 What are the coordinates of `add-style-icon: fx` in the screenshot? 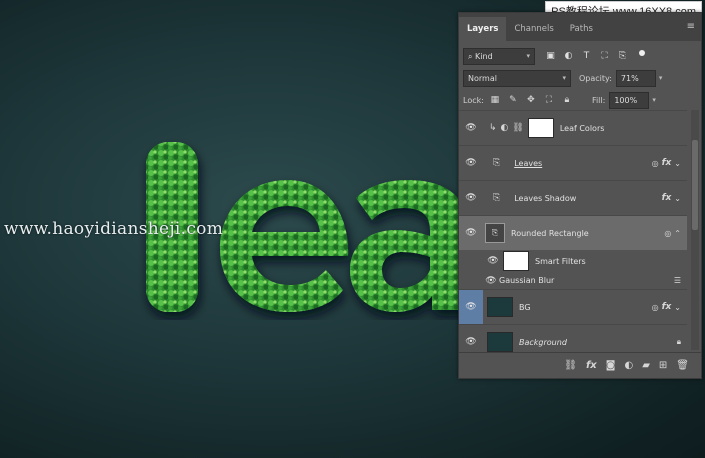 It's located at (591, 365).